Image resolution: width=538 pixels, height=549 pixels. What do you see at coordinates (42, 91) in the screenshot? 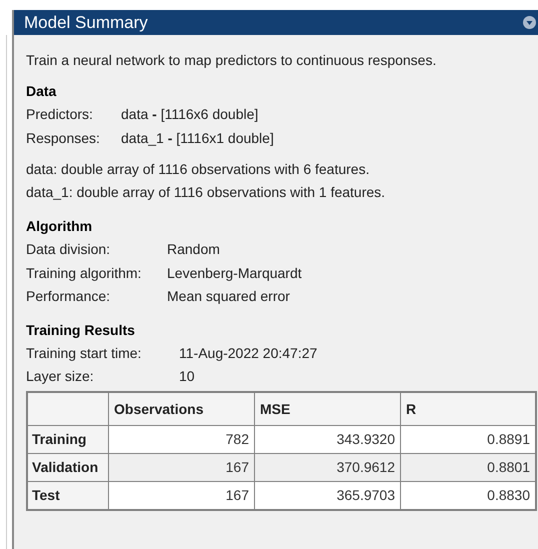
I see `section-heading: Data` at bounding box center [42, 91].